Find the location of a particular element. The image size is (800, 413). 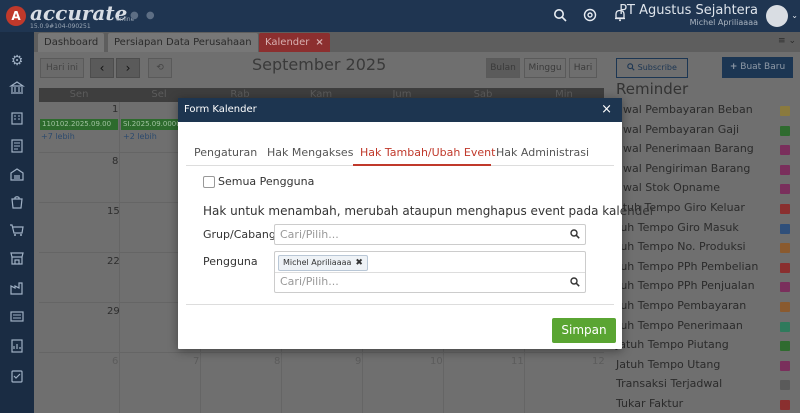

tab-hak-mengakses: Hak Mengakses is located at coordinates (310, 152).